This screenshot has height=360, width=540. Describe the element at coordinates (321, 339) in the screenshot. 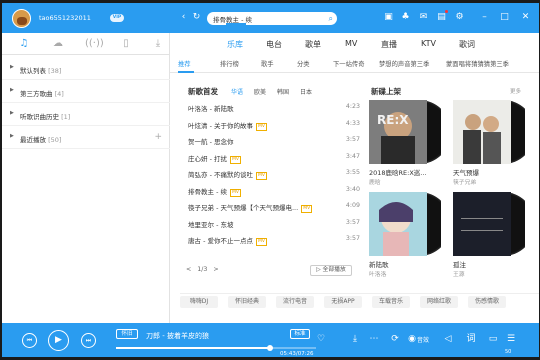

I see `heart-icon: ♡` at that location.